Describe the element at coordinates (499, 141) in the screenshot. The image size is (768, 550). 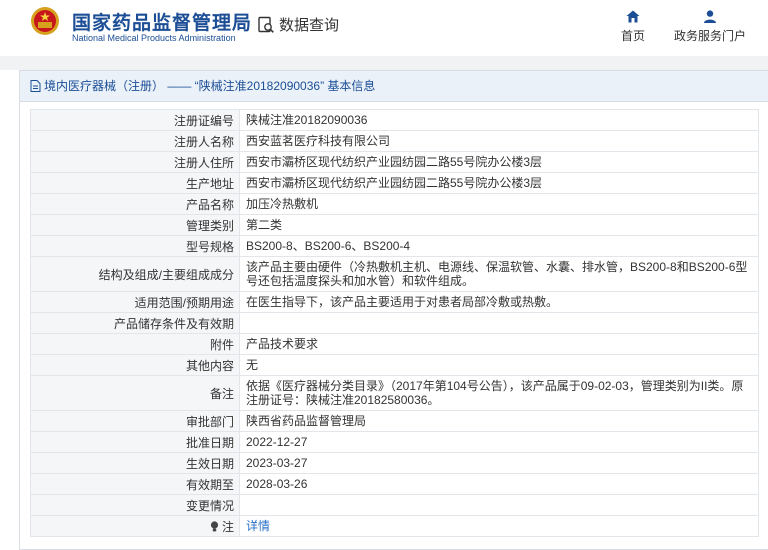
I see `field-value: 西安蓝茗医疗科技有限公司` at that location.